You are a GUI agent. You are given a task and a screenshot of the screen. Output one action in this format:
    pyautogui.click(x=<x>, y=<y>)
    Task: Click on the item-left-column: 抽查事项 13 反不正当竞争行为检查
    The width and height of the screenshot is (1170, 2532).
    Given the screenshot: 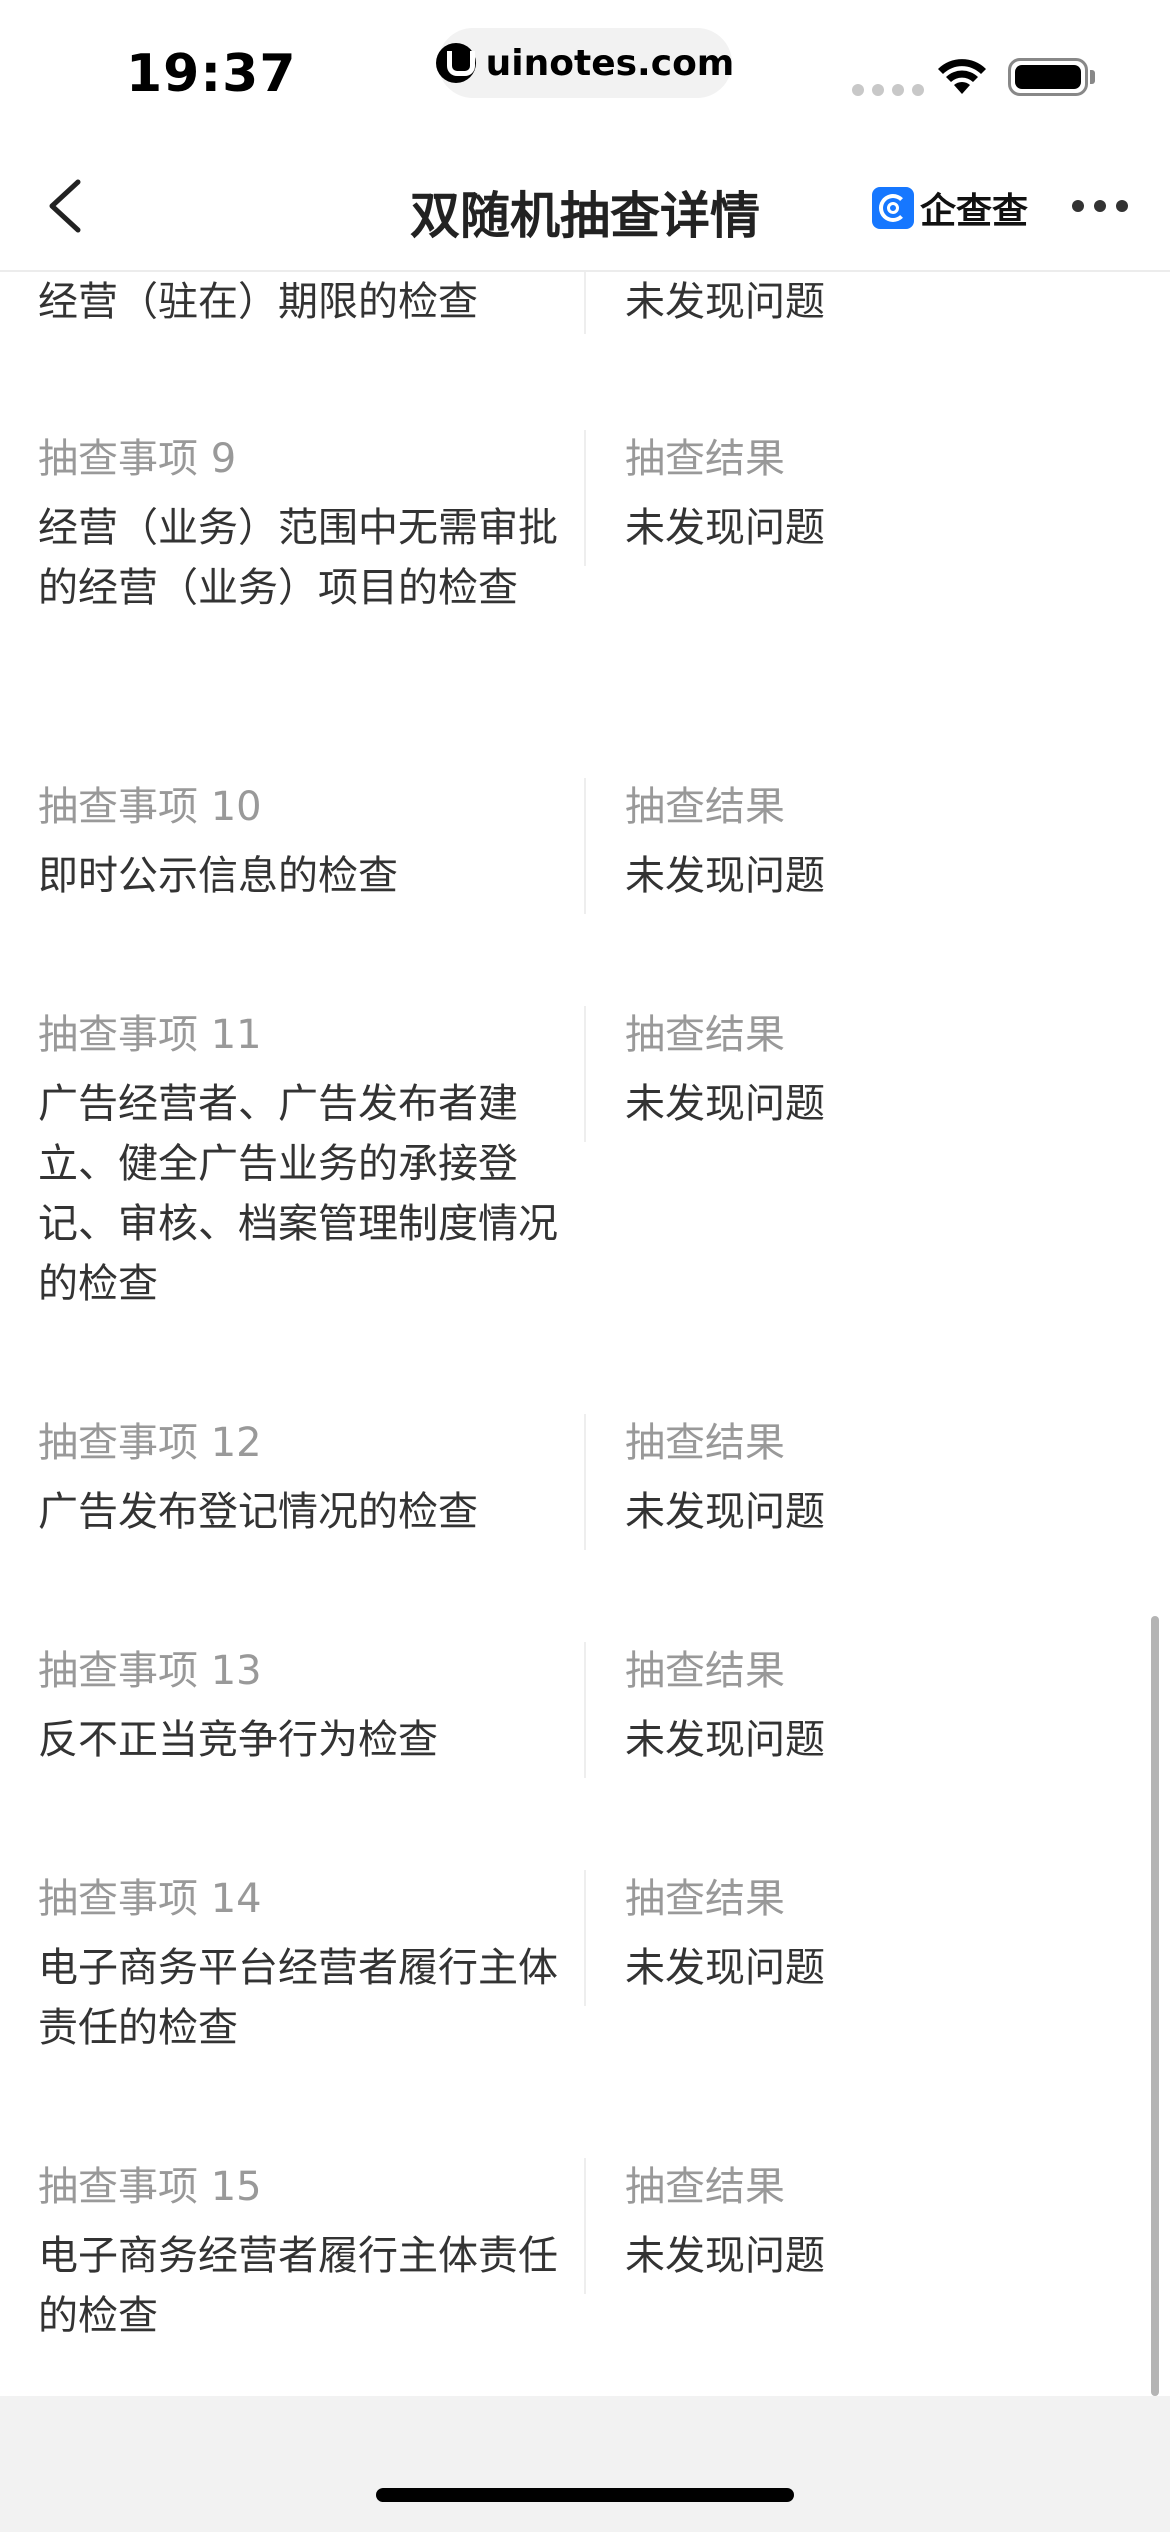 What is the action you would take?
    pyautogui.click(x=298, y=1706)
    